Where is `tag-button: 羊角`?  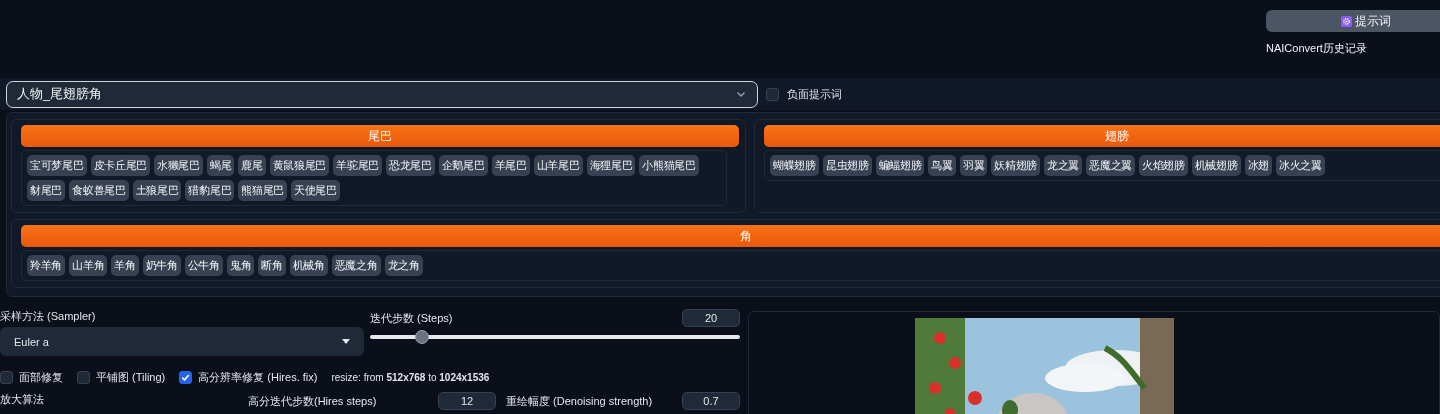 tag-button: 羊角 is located at coordinates (125, 265).